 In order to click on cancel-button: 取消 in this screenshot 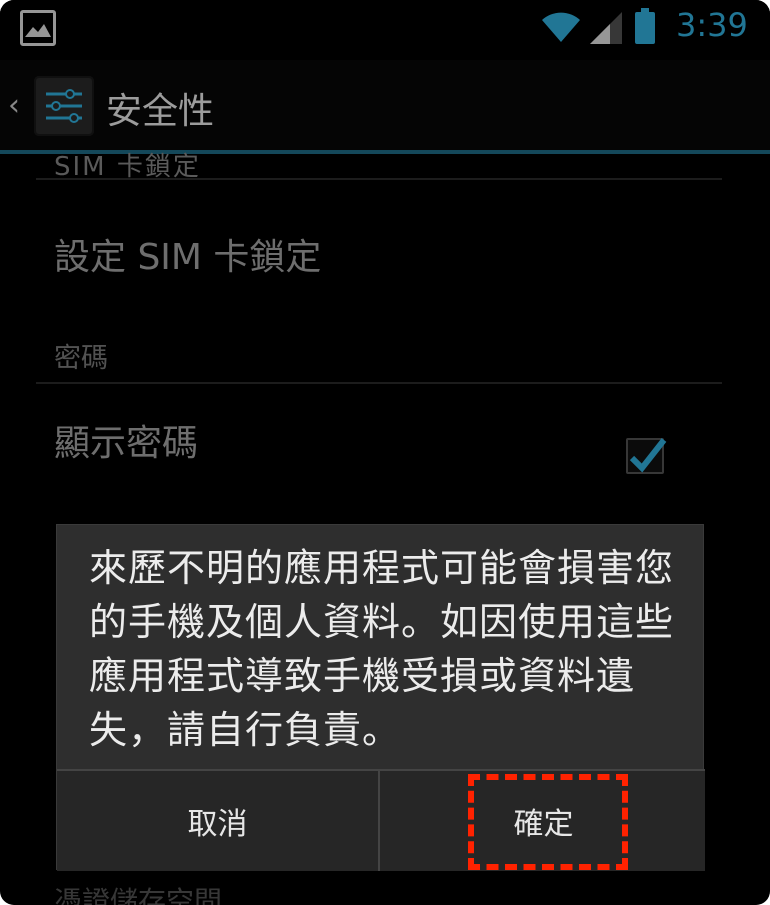, I will do `click(218, 821)`.